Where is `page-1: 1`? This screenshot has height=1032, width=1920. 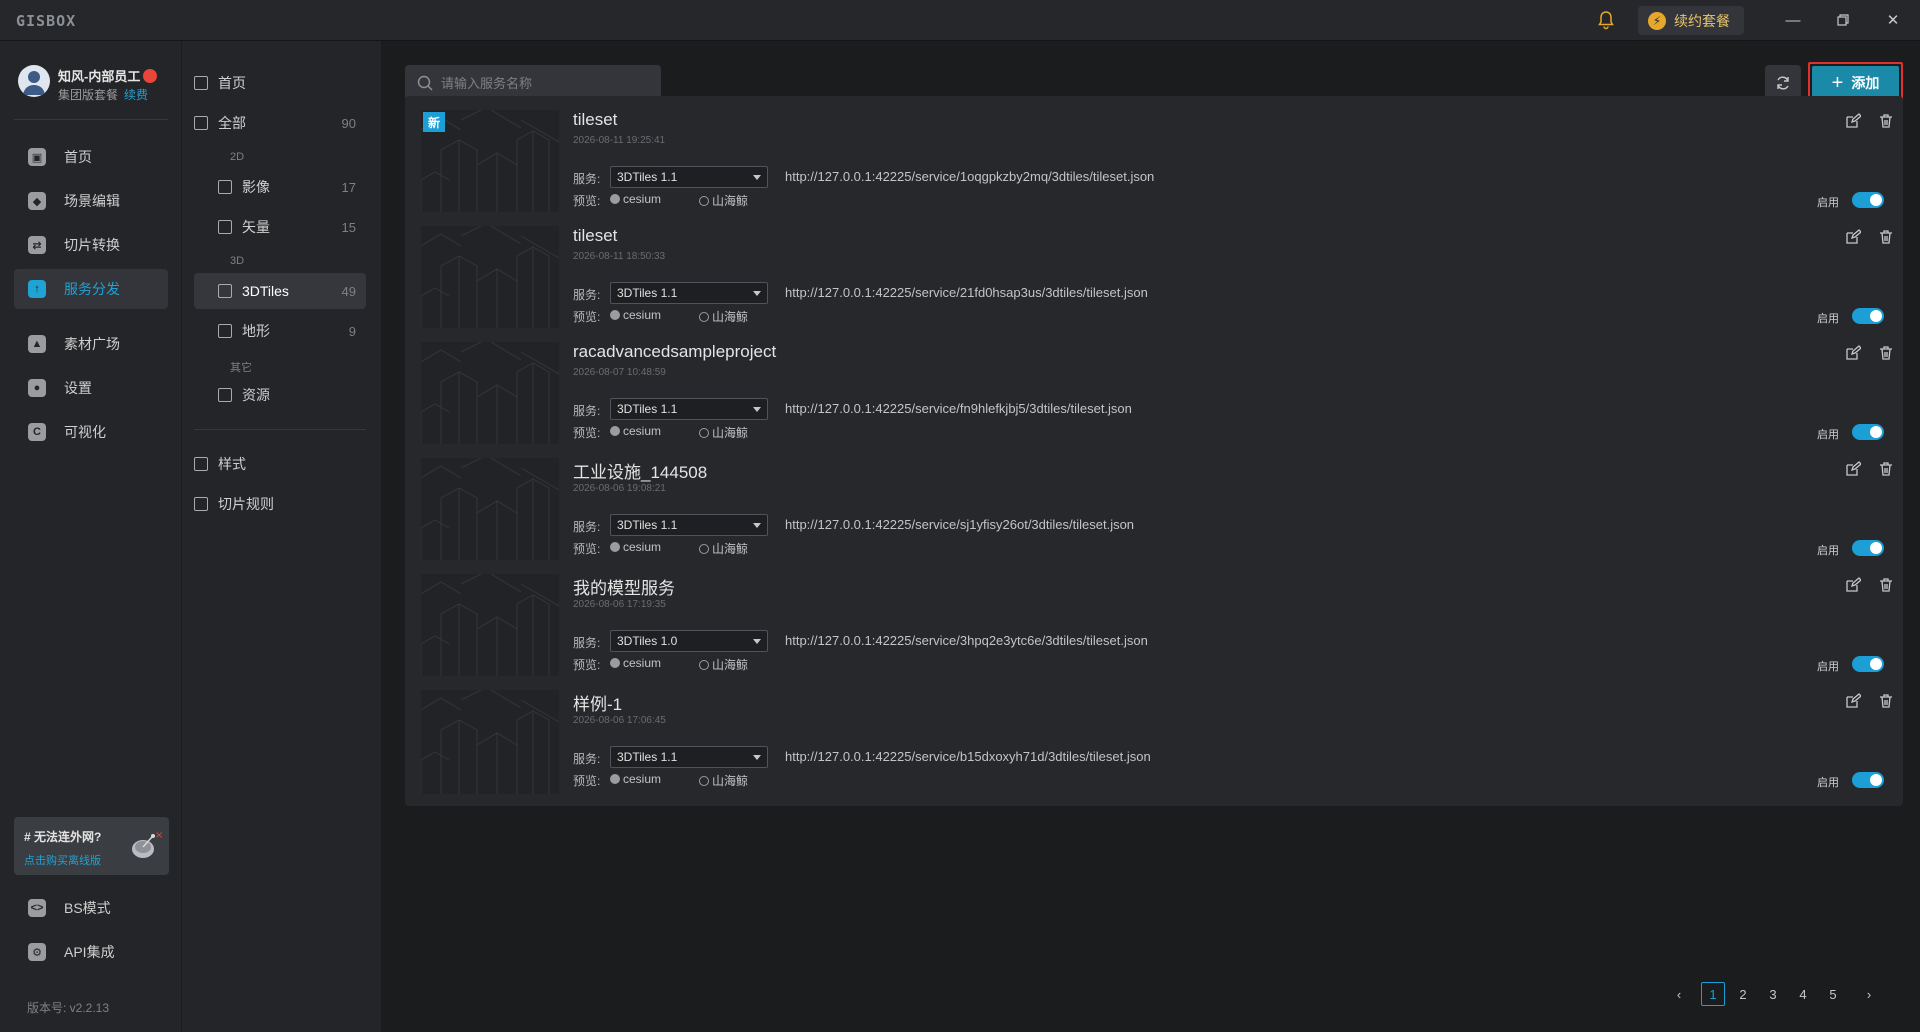
page-1: 1 is located at coordinates (1713, 994).